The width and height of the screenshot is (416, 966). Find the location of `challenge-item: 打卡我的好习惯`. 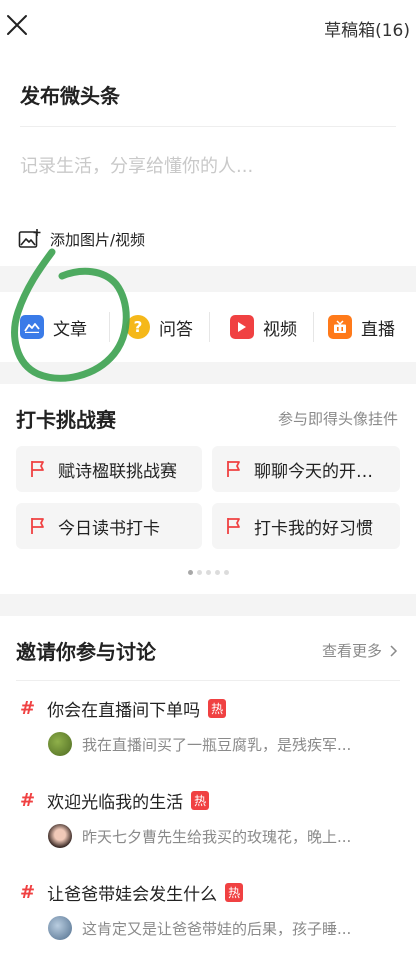

challenge-item: 打卡我的好习惯 is located at coordinates (306, 526).